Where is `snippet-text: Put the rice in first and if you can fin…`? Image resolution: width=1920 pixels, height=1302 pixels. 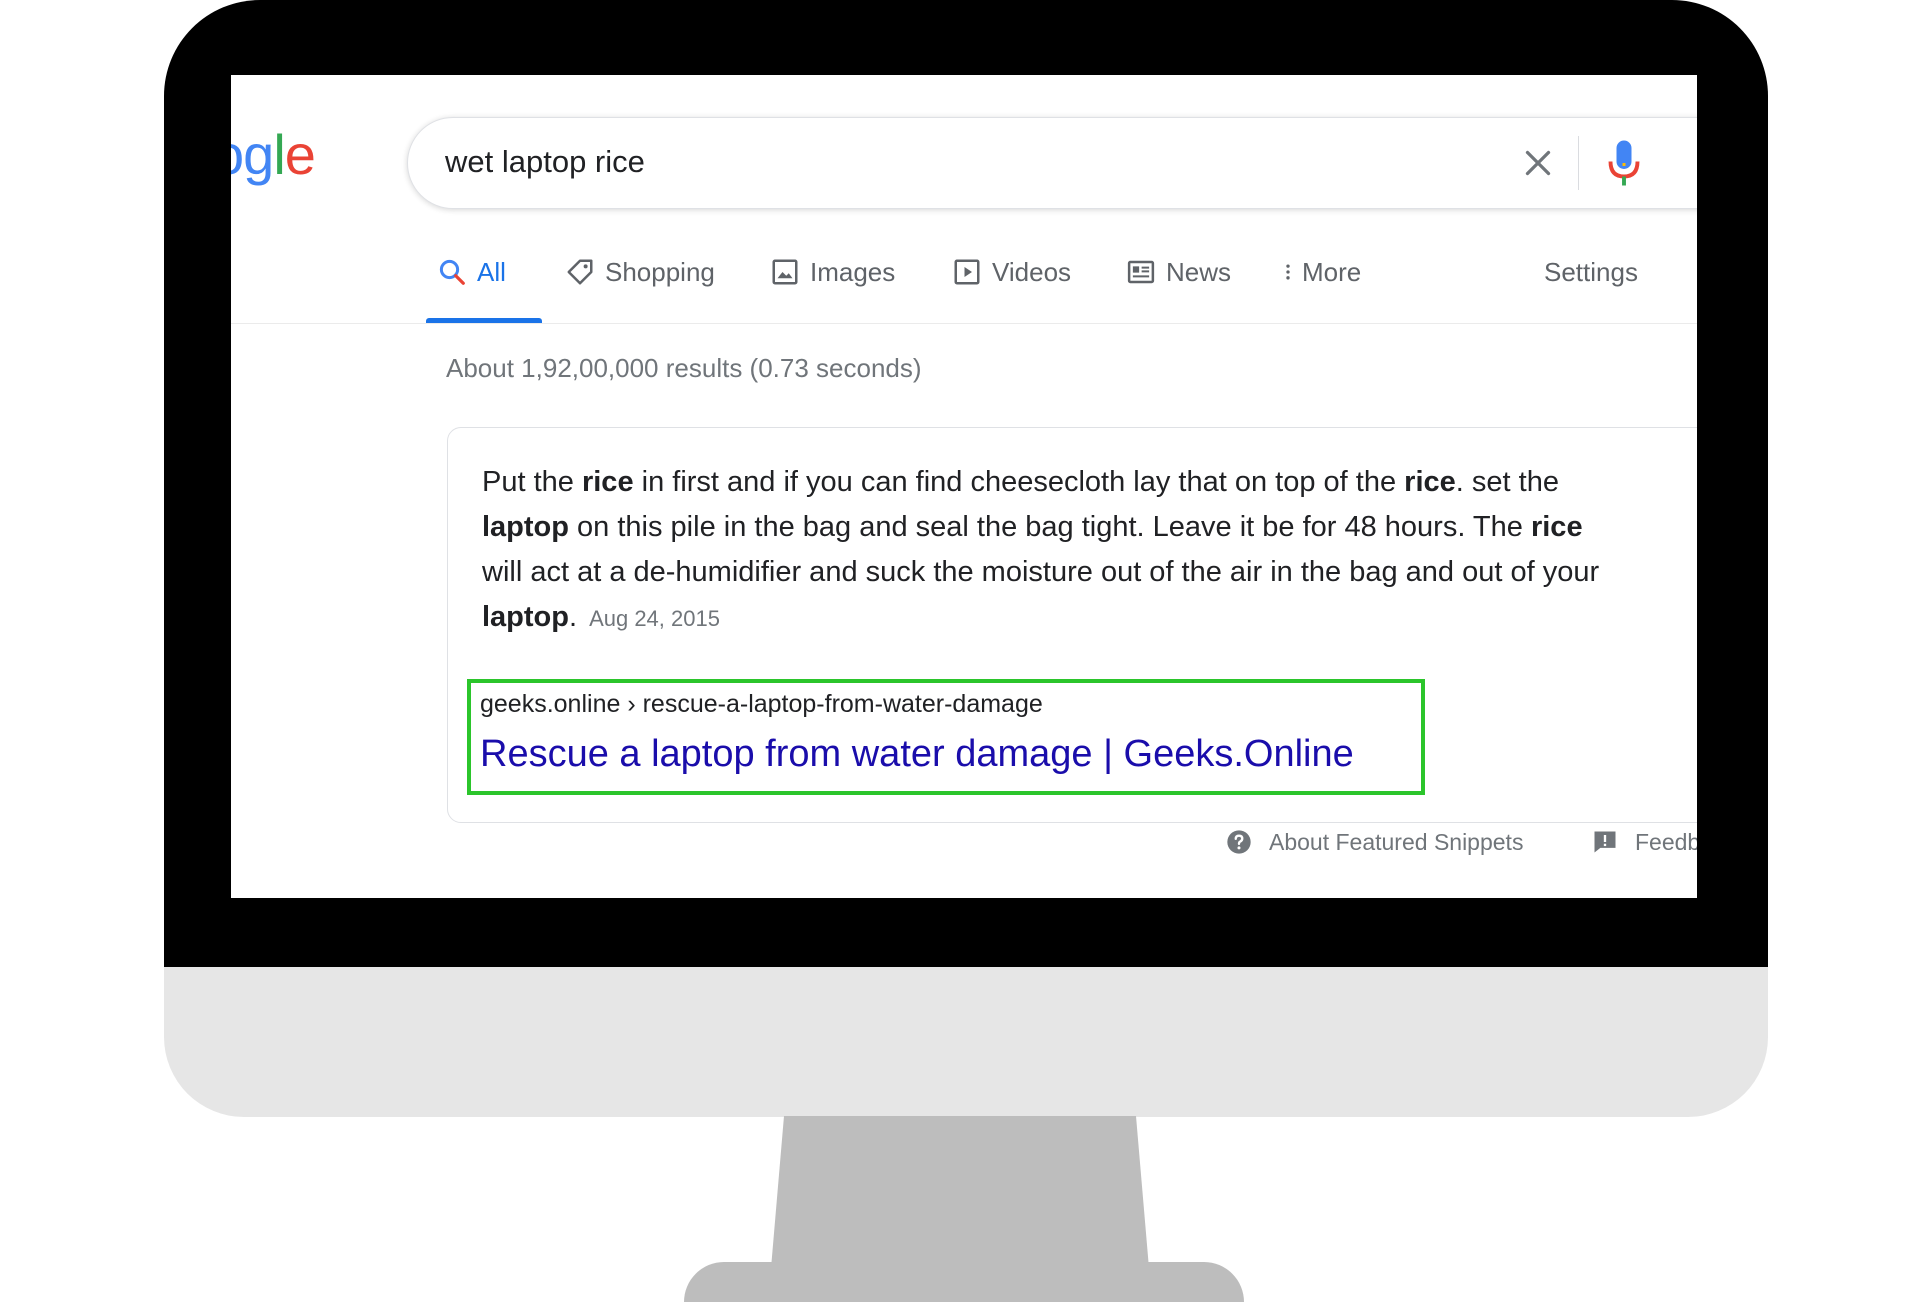 snippet-text: Put the rice in first and if you can fin… is located at coordinates (1089, 550).